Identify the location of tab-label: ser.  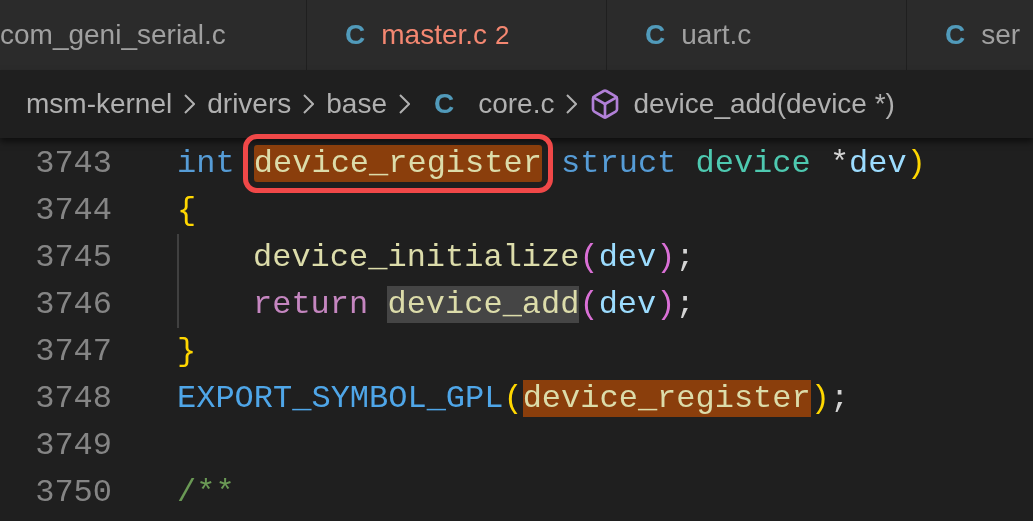
(1001, 35).